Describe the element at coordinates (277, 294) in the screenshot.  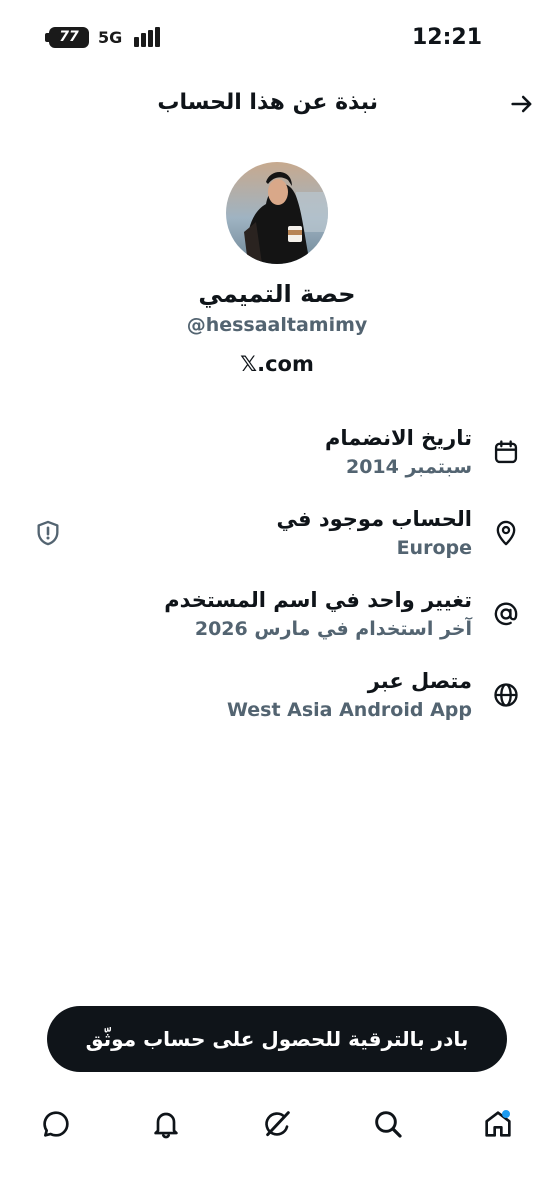
I see `display-name: حصة التميمي` at that location.